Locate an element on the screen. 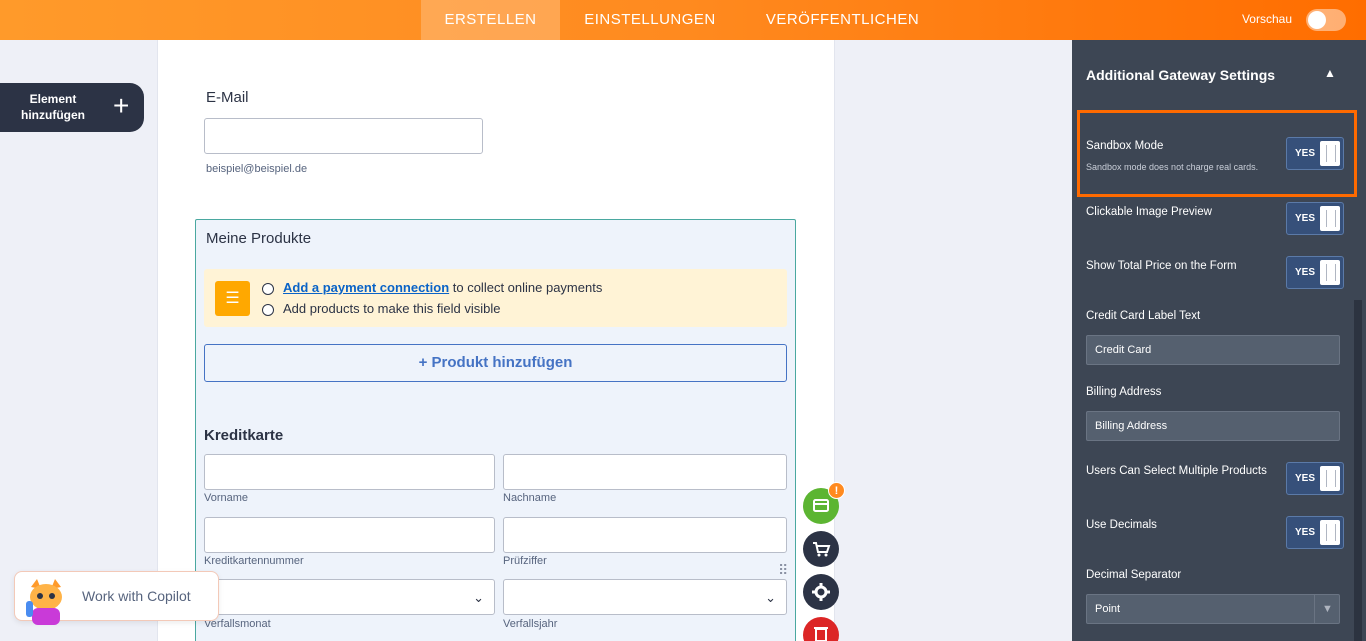  exp-year-sublabel: Verfallsjahr is located at coordinates (530, 624).